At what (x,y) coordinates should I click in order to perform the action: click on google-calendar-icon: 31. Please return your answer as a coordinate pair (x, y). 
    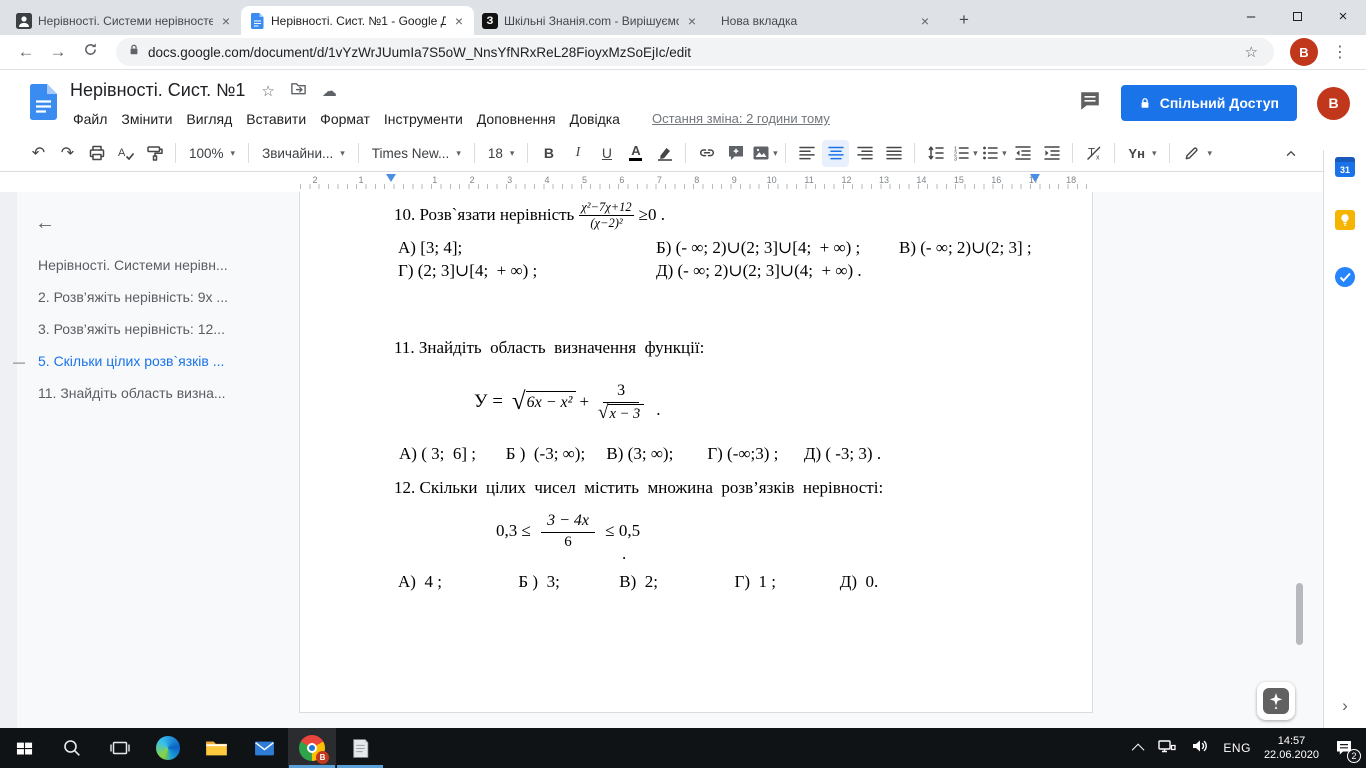
    Looking at the image, I should click on (1345, 167).